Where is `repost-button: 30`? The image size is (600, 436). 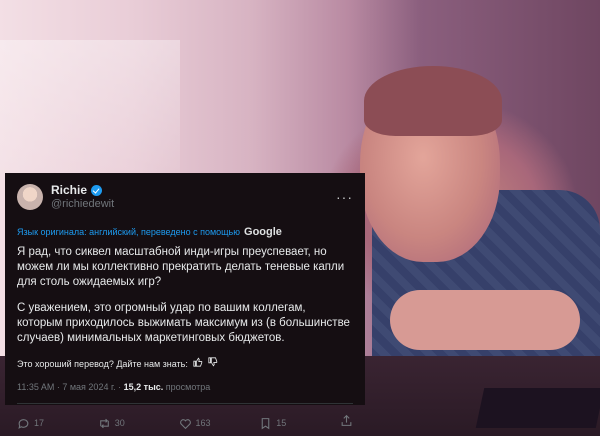 repost-button: 30 is located at coordinates (138, 423).